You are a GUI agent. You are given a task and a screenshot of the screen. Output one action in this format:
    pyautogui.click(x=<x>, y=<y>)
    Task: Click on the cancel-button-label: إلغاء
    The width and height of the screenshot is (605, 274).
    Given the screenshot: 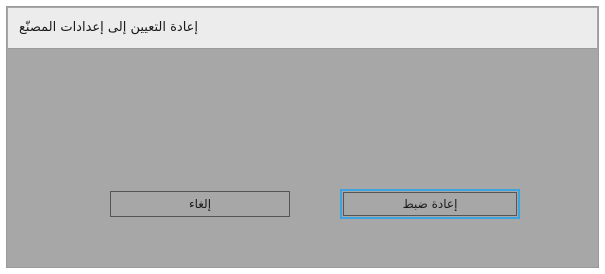 What is the action you would take?
    pyautogui.click(x=200, y=204)
    